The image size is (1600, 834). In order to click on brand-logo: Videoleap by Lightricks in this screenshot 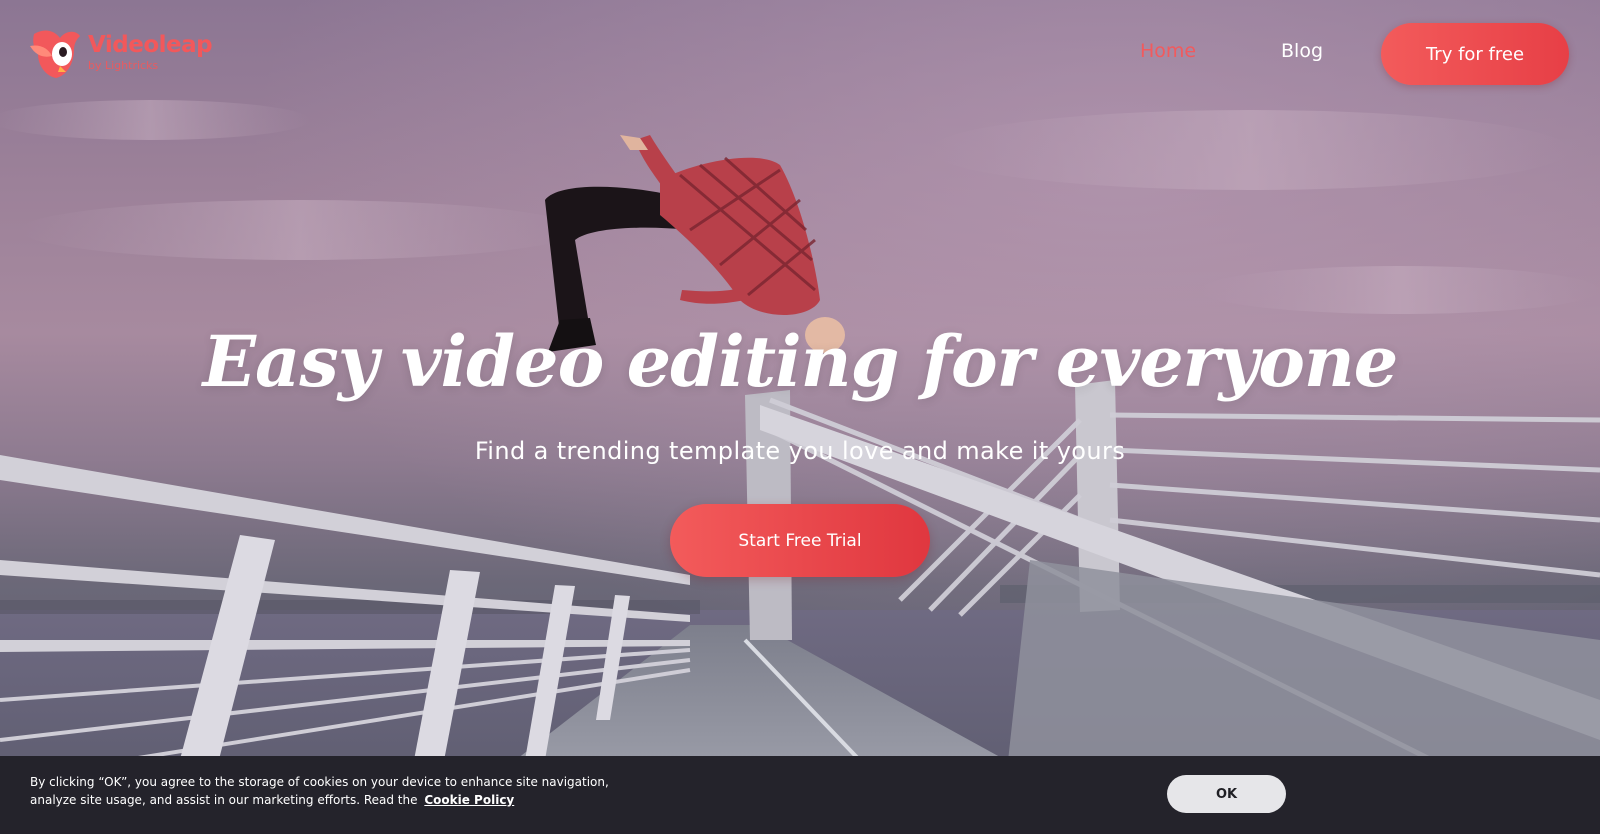, I will do `click(121, 52)`.